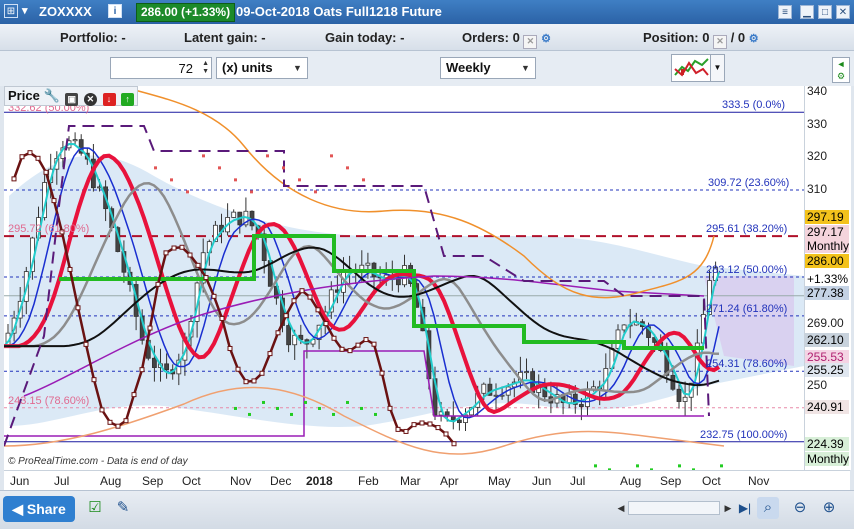 The image size is (854, 529). I want to click on arrow-up-icon: ↑, so click(128, 99).